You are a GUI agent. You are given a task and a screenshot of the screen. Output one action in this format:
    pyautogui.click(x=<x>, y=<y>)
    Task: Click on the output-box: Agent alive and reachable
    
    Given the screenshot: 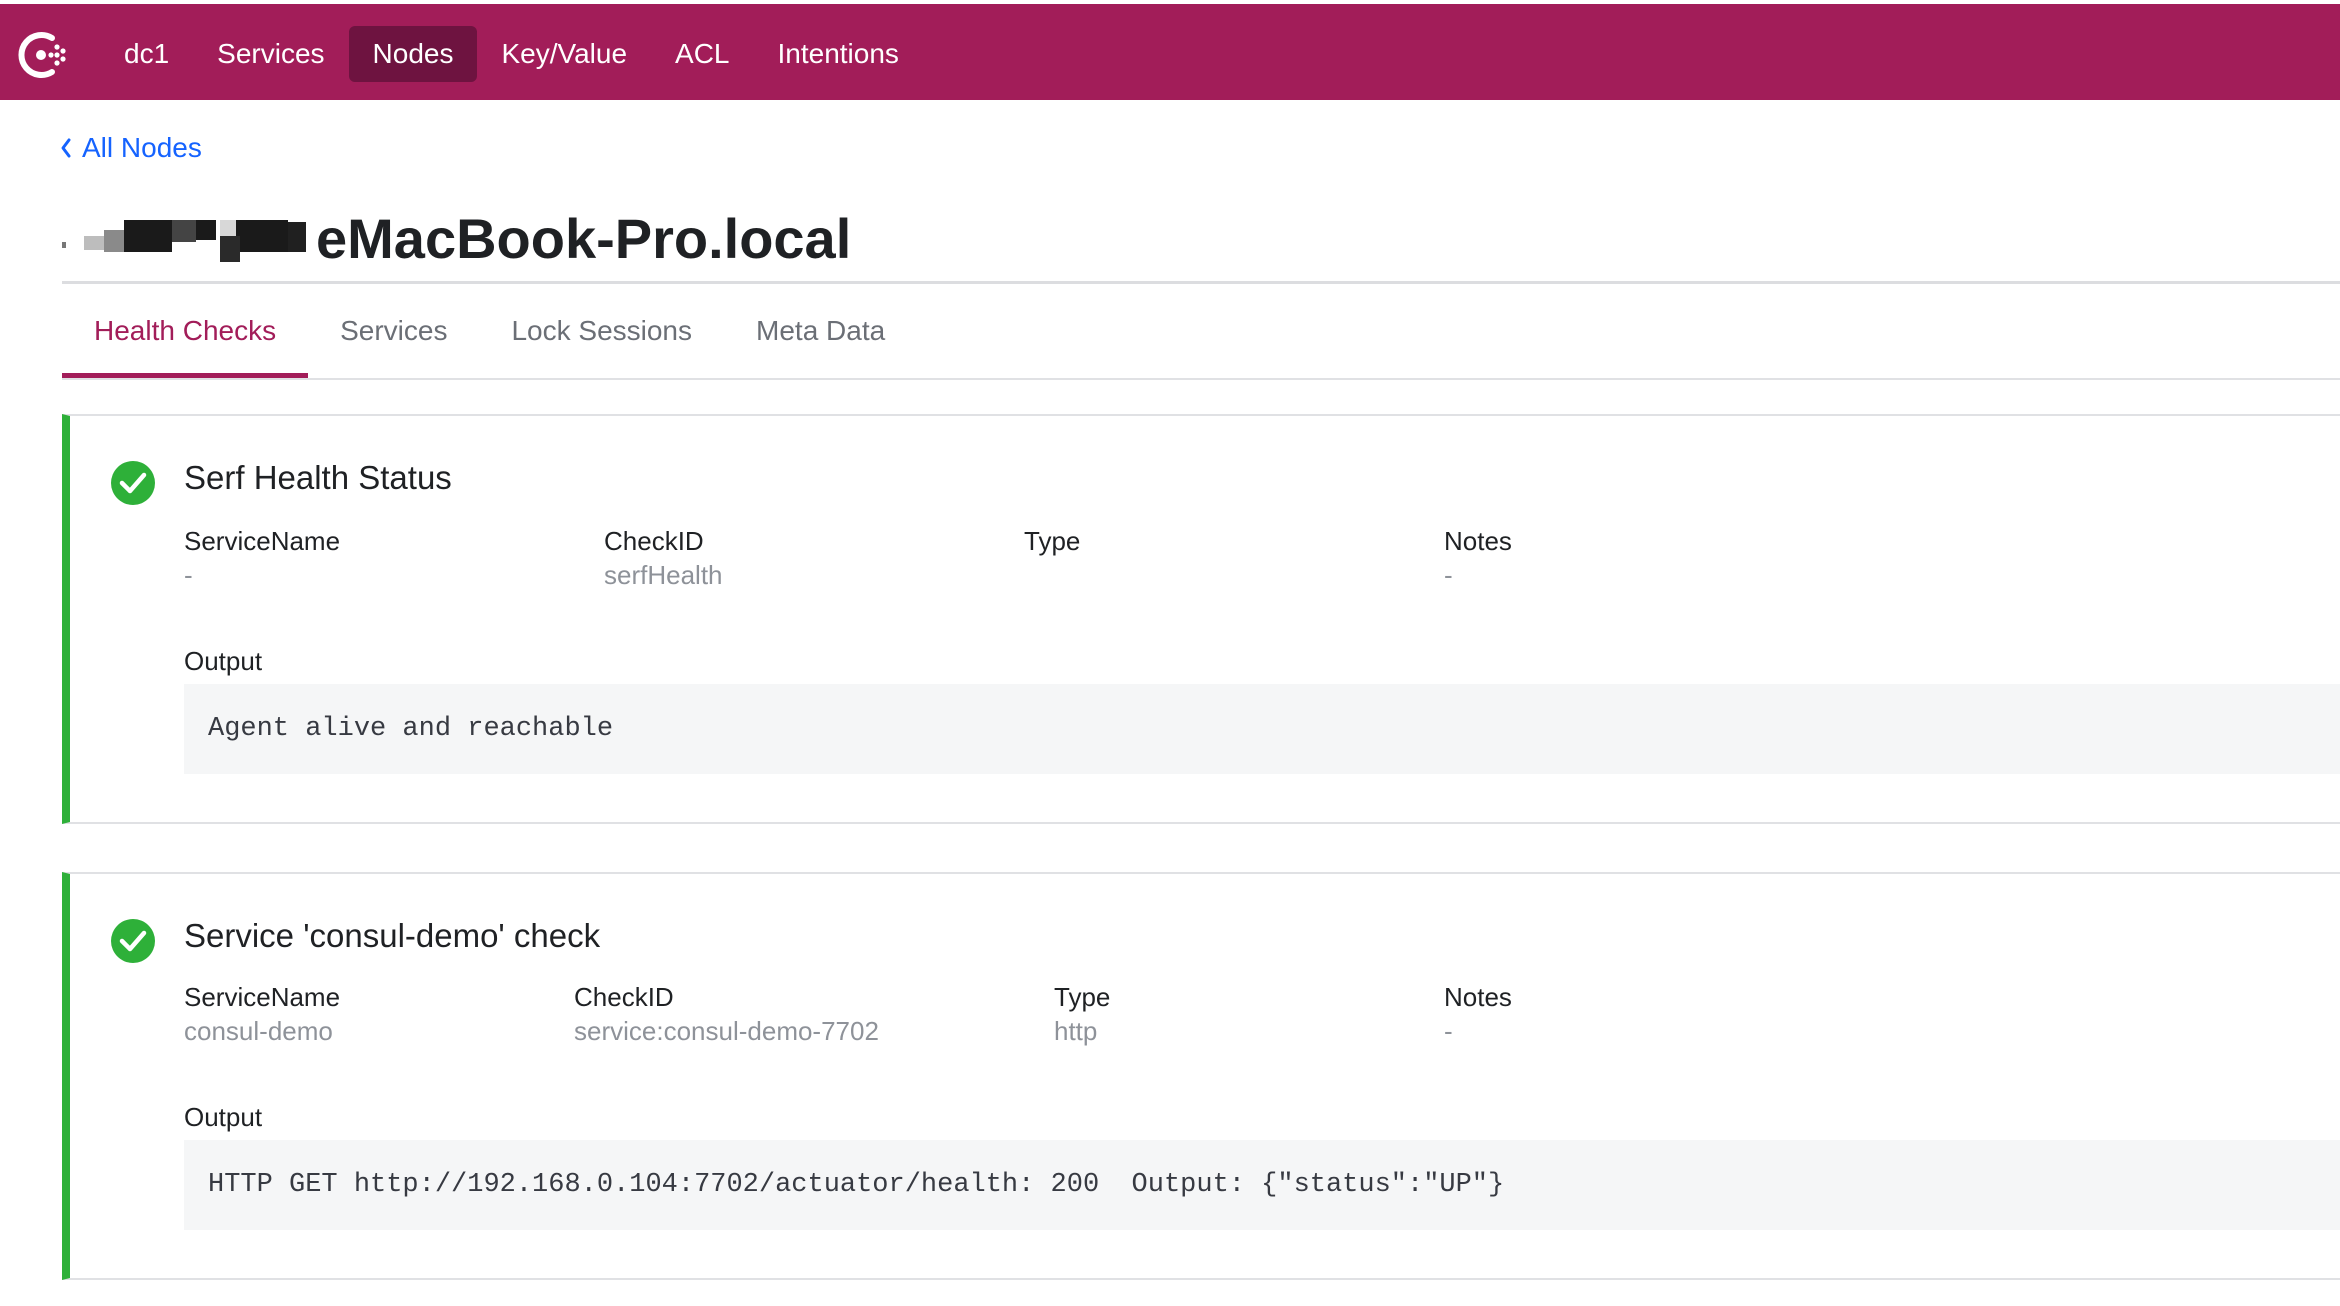 What is the action you would take?
    pyautogui.click(x=1262, y=729)
    